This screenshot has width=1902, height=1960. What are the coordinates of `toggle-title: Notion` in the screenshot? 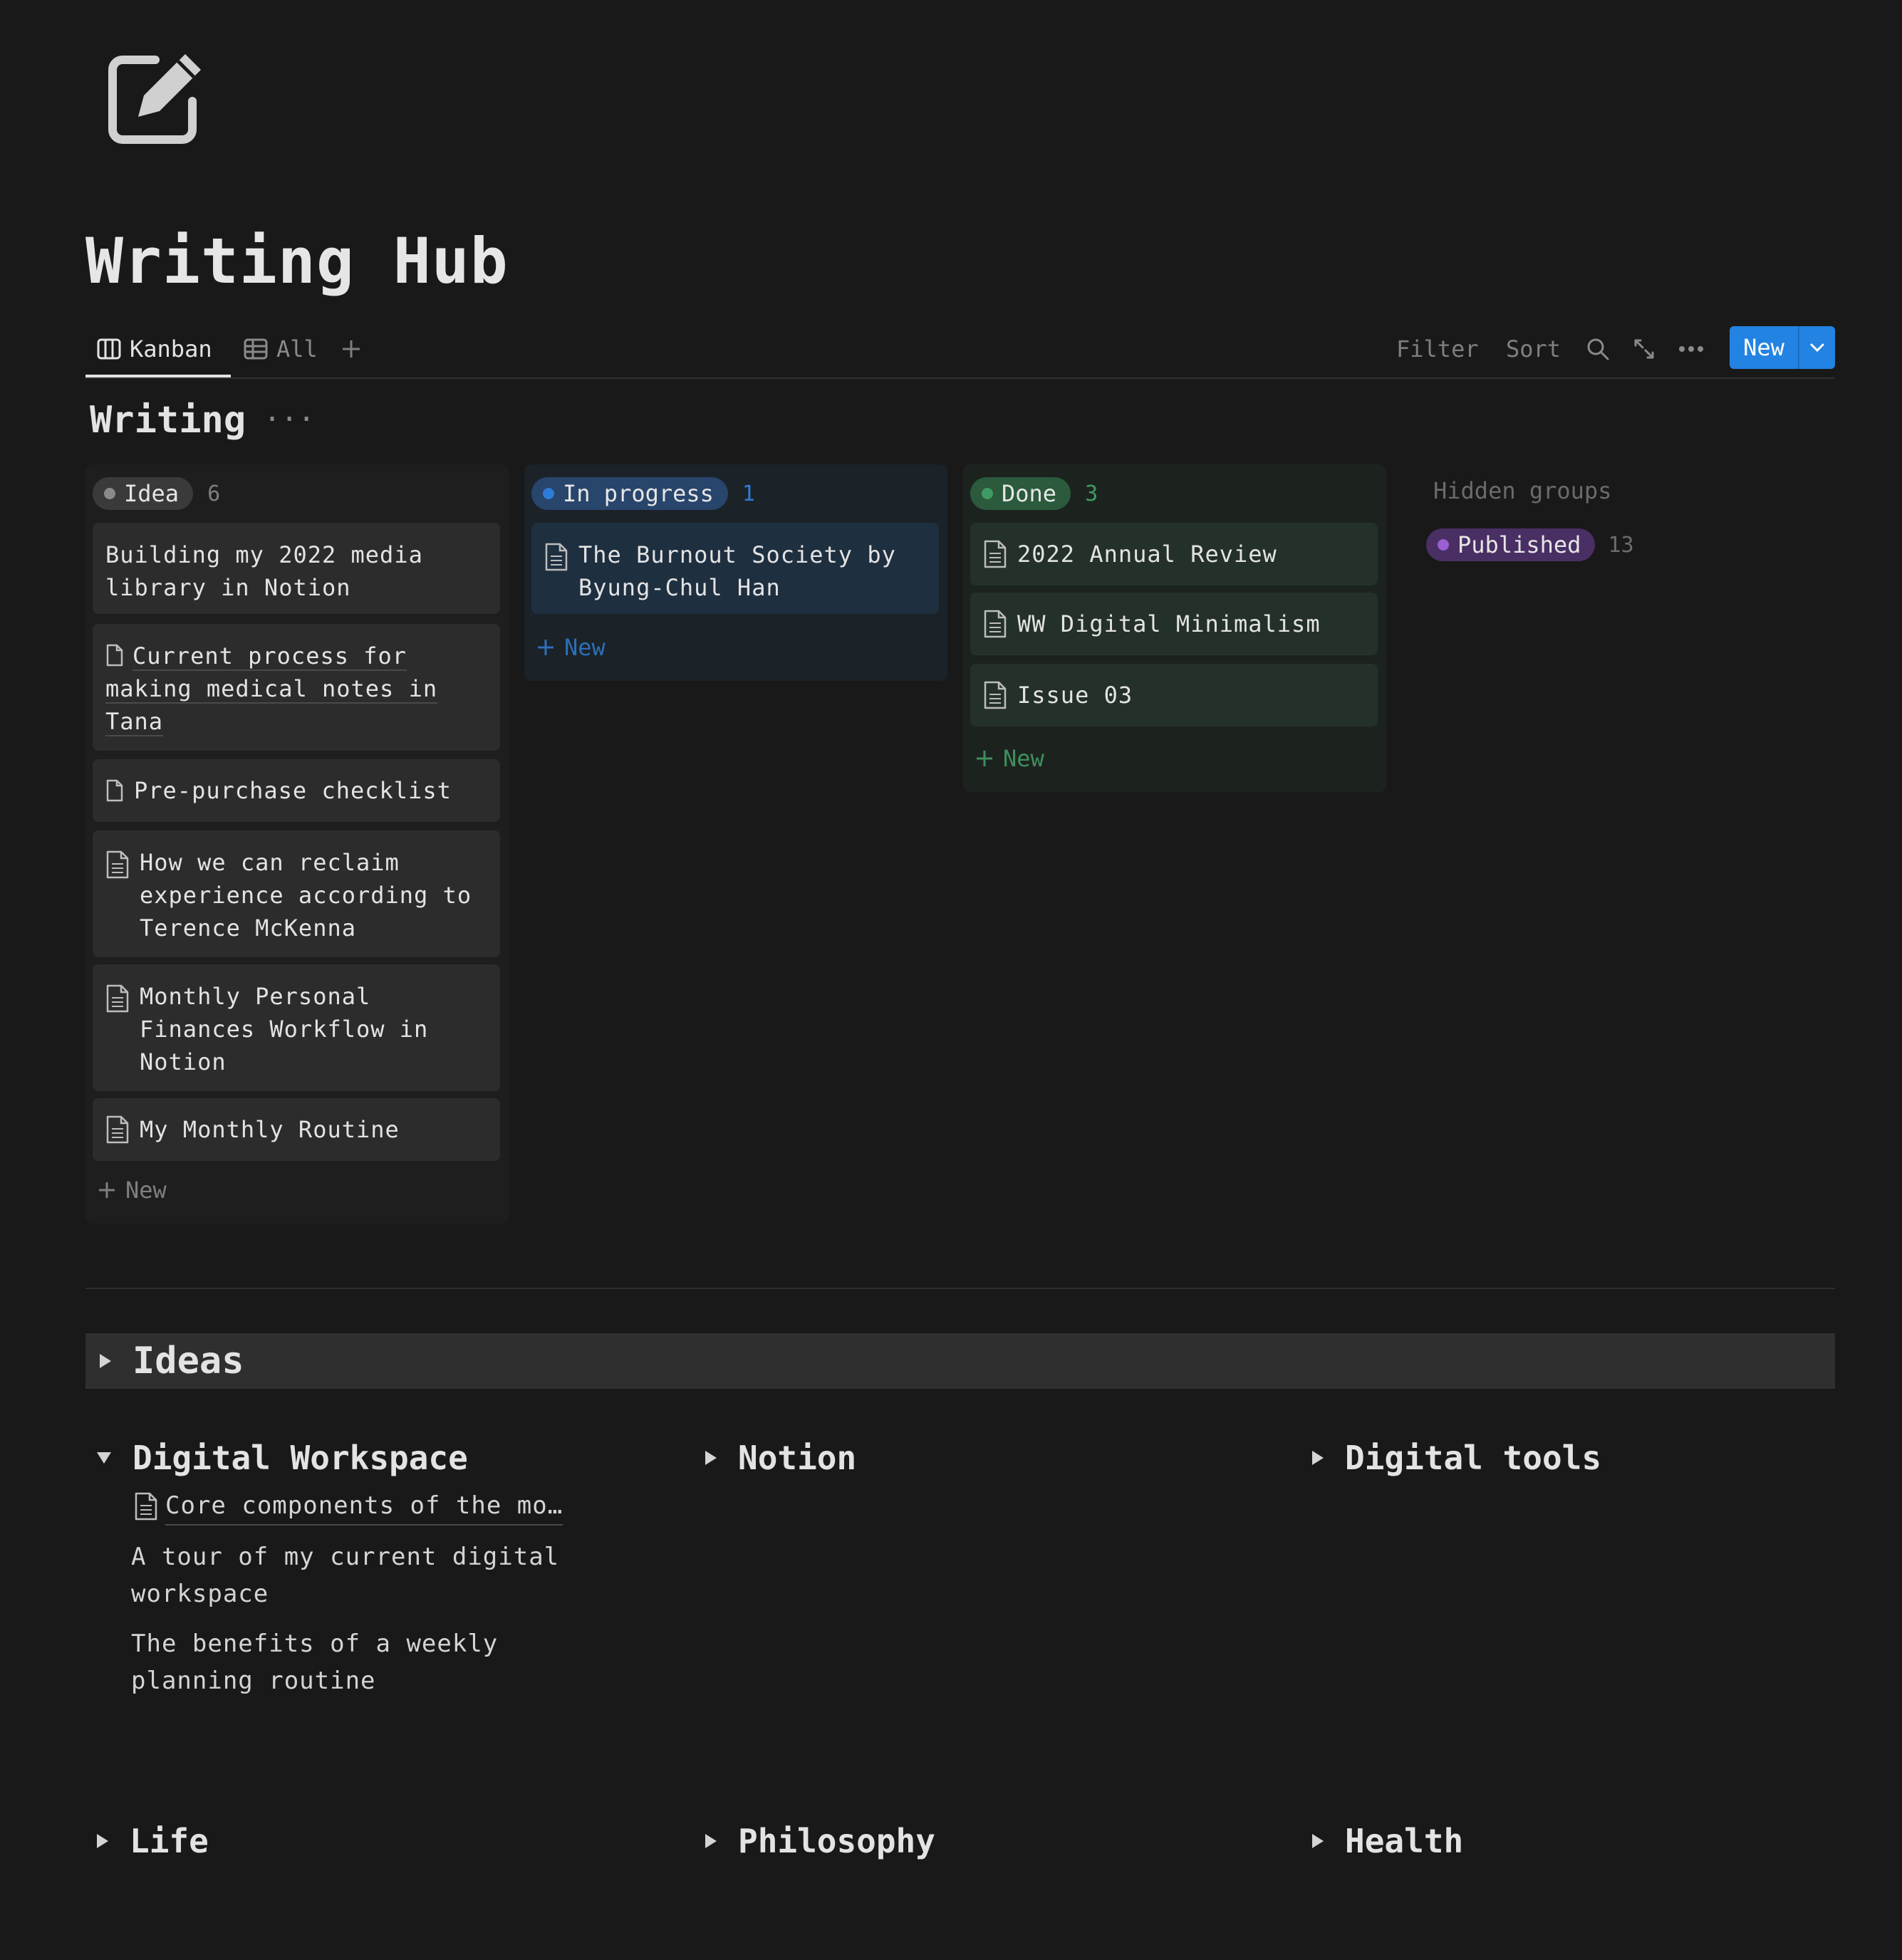 It's located at (797, 1458).